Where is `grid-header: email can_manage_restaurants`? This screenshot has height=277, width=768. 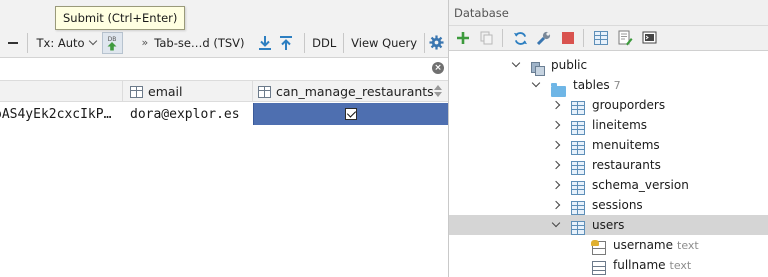 grid-header: email can_manage_restaurants is located at coordinates (224, 91).